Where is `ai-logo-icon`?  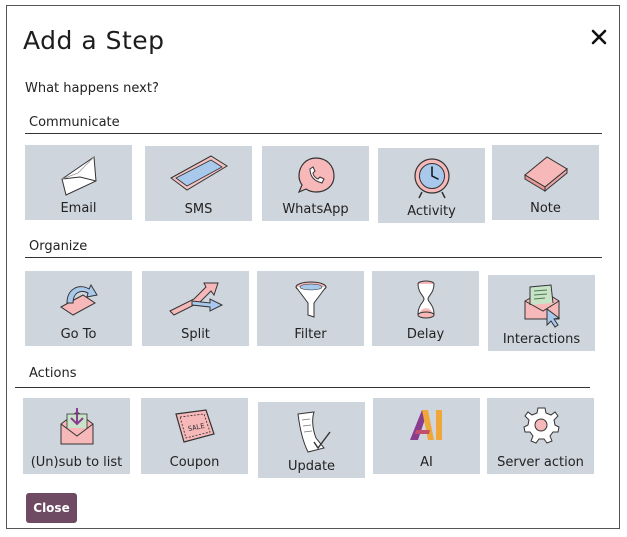
ai-logo-icon is located at coordinates (425, 425).